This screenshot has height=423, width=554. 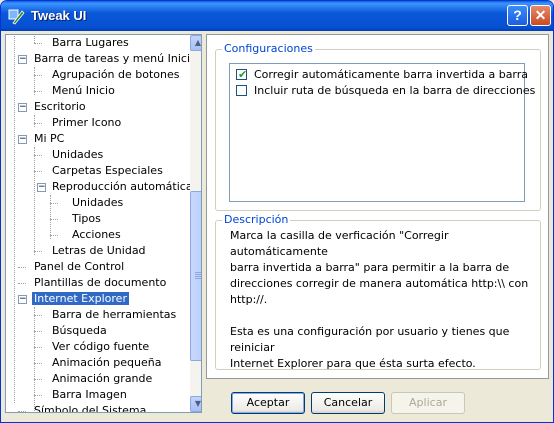 I want to click on tree-item-menu-inicio: Menú Inicio, so click(x=83, y=91).